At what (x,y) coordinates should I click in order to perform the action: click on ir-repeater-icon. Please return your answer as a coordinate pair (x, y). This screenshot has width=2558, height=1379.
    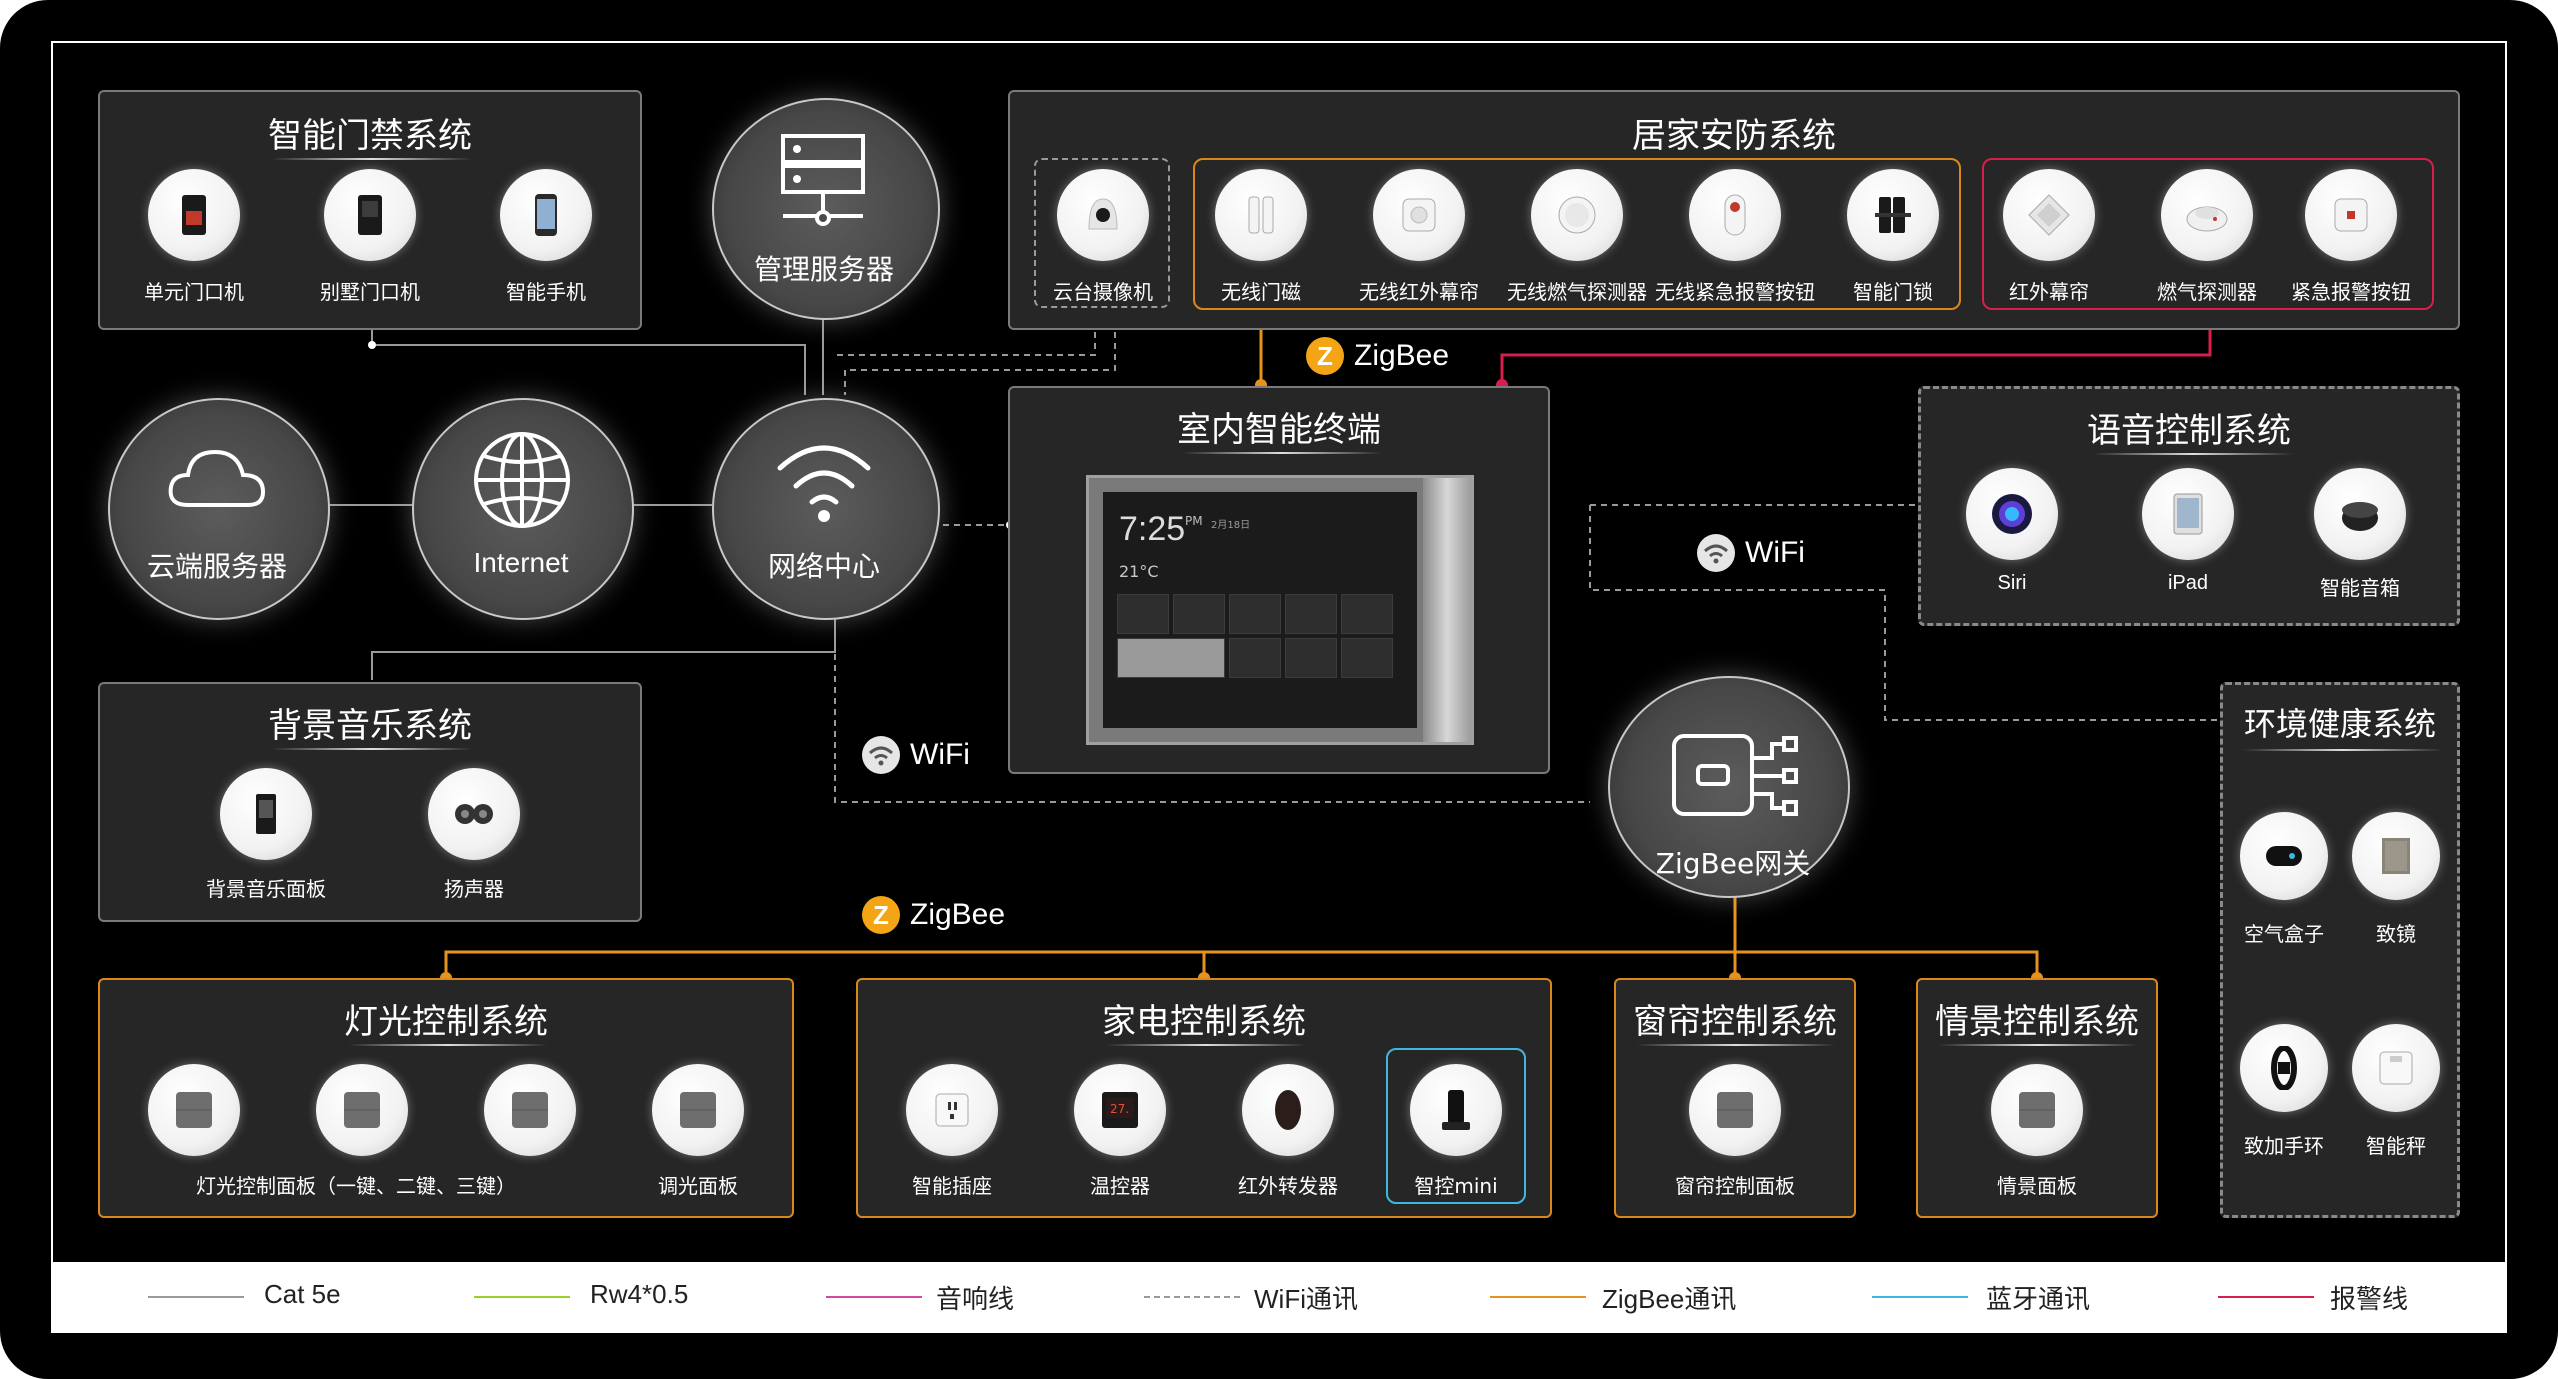
    Looking at the image, I should click on (1288, 1110).